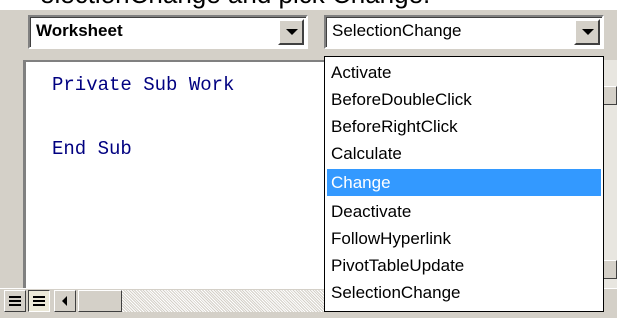  Describe the element at coordinates (12, 174) in the screenshot. I see `margin-indicator-bar` at that location.